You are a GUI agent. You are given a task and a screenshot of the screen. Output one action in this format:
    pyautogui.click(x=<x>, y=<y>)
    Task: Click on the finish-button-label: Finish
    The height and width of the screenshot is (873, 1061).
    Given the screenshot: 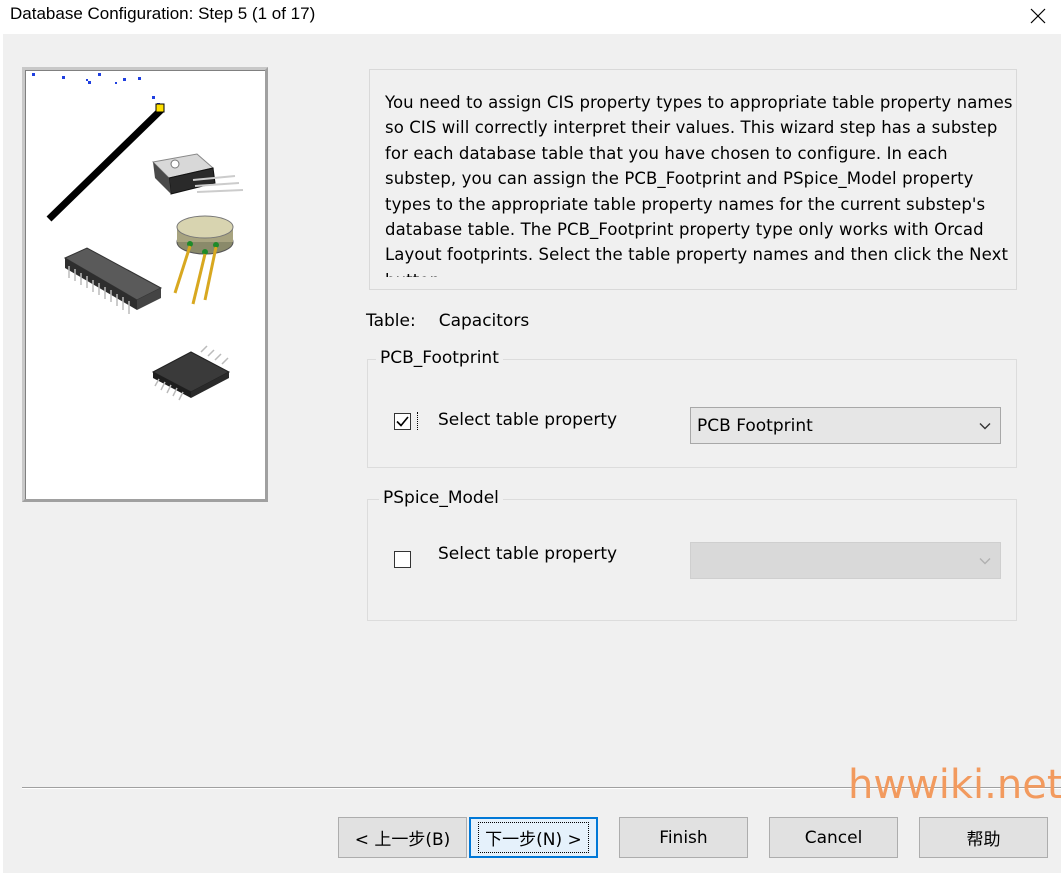 What is the action you would take?
    pyautogui.click(x=683, y=837)
    